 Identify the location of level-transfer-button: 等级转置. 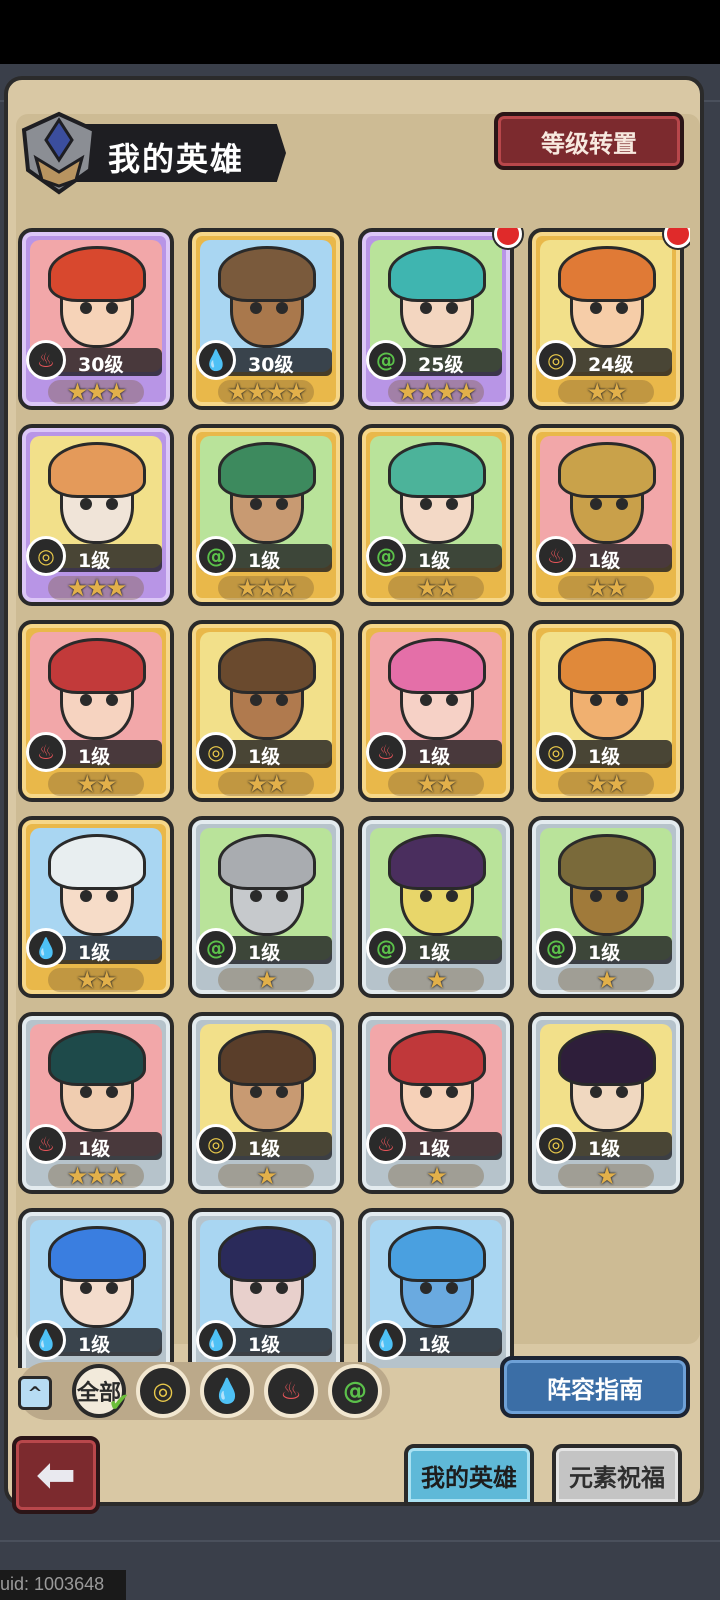
(589, 141).